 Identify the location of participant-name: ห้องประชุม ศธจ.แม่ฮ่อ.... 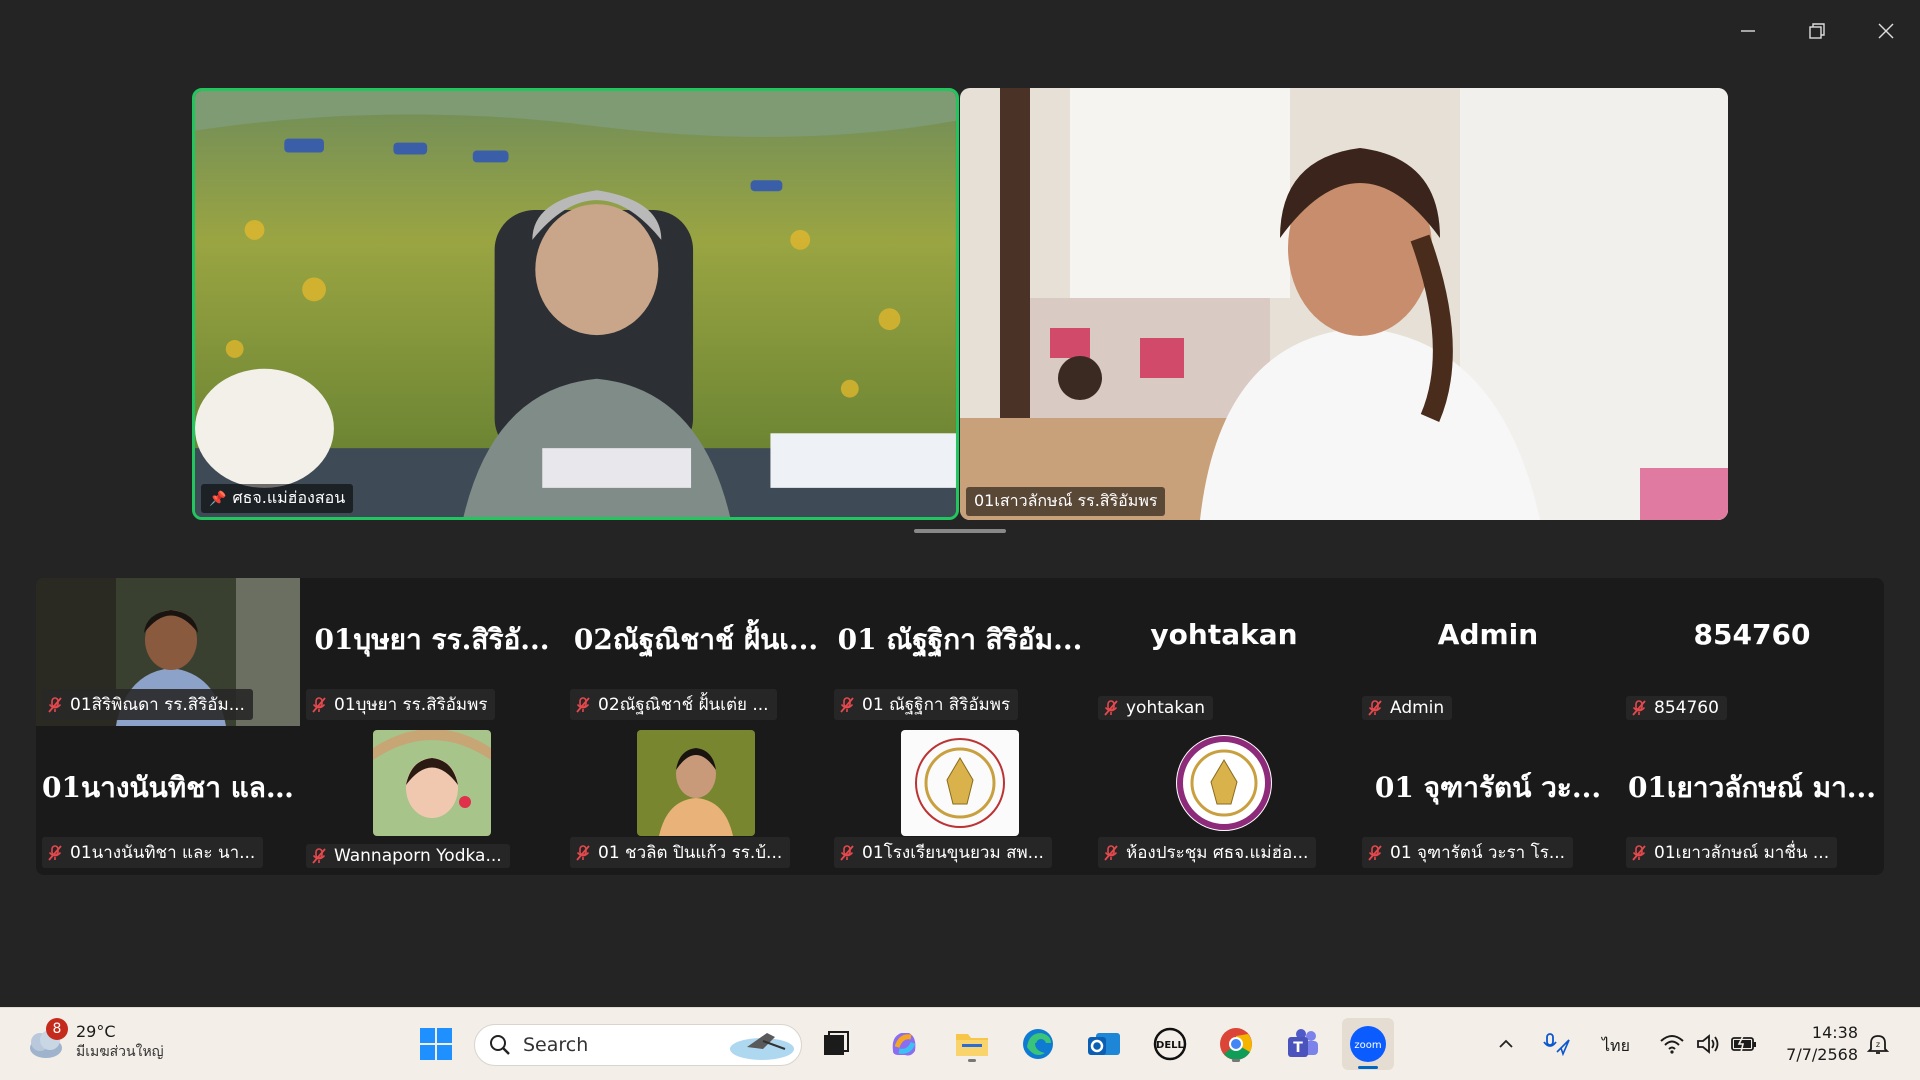
(1217, 853).